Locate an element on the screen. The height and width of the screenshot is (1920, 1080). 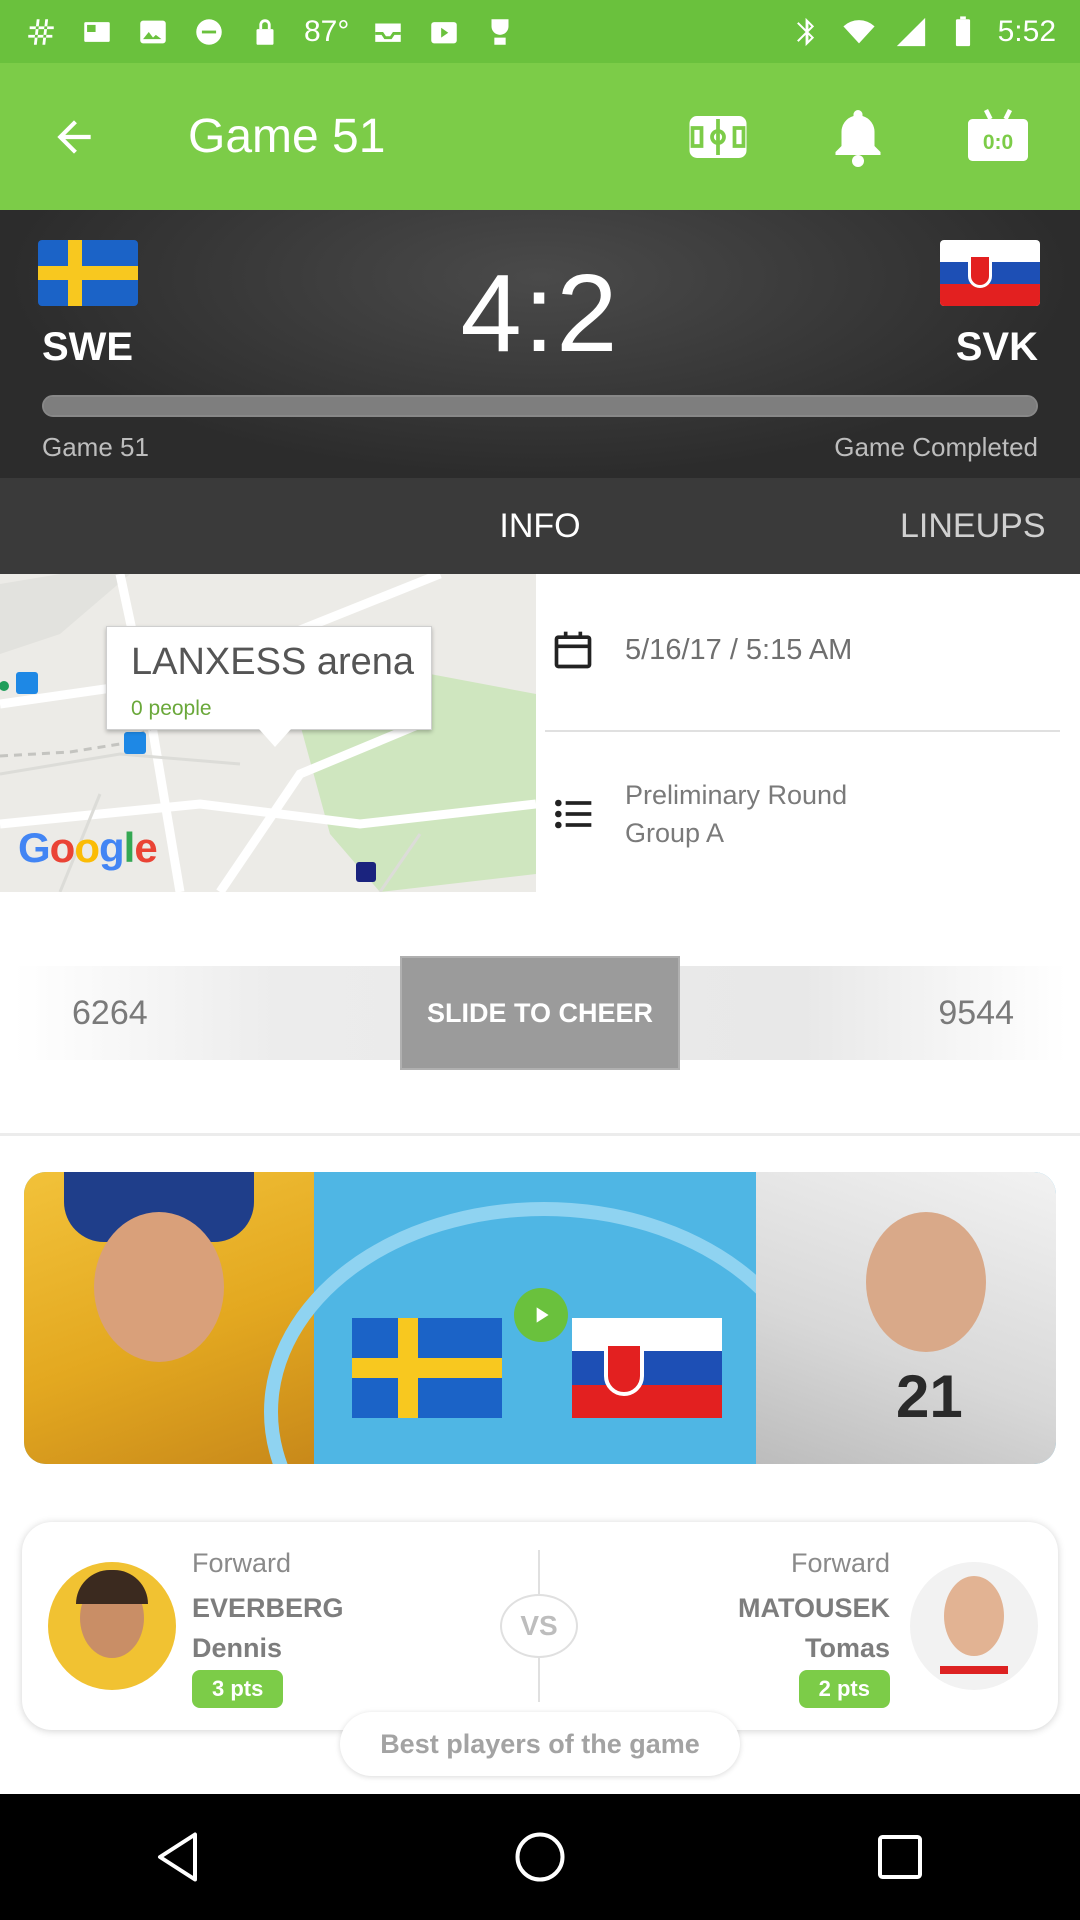
svg-text: 0:0 is located at coordinates (998, 142).